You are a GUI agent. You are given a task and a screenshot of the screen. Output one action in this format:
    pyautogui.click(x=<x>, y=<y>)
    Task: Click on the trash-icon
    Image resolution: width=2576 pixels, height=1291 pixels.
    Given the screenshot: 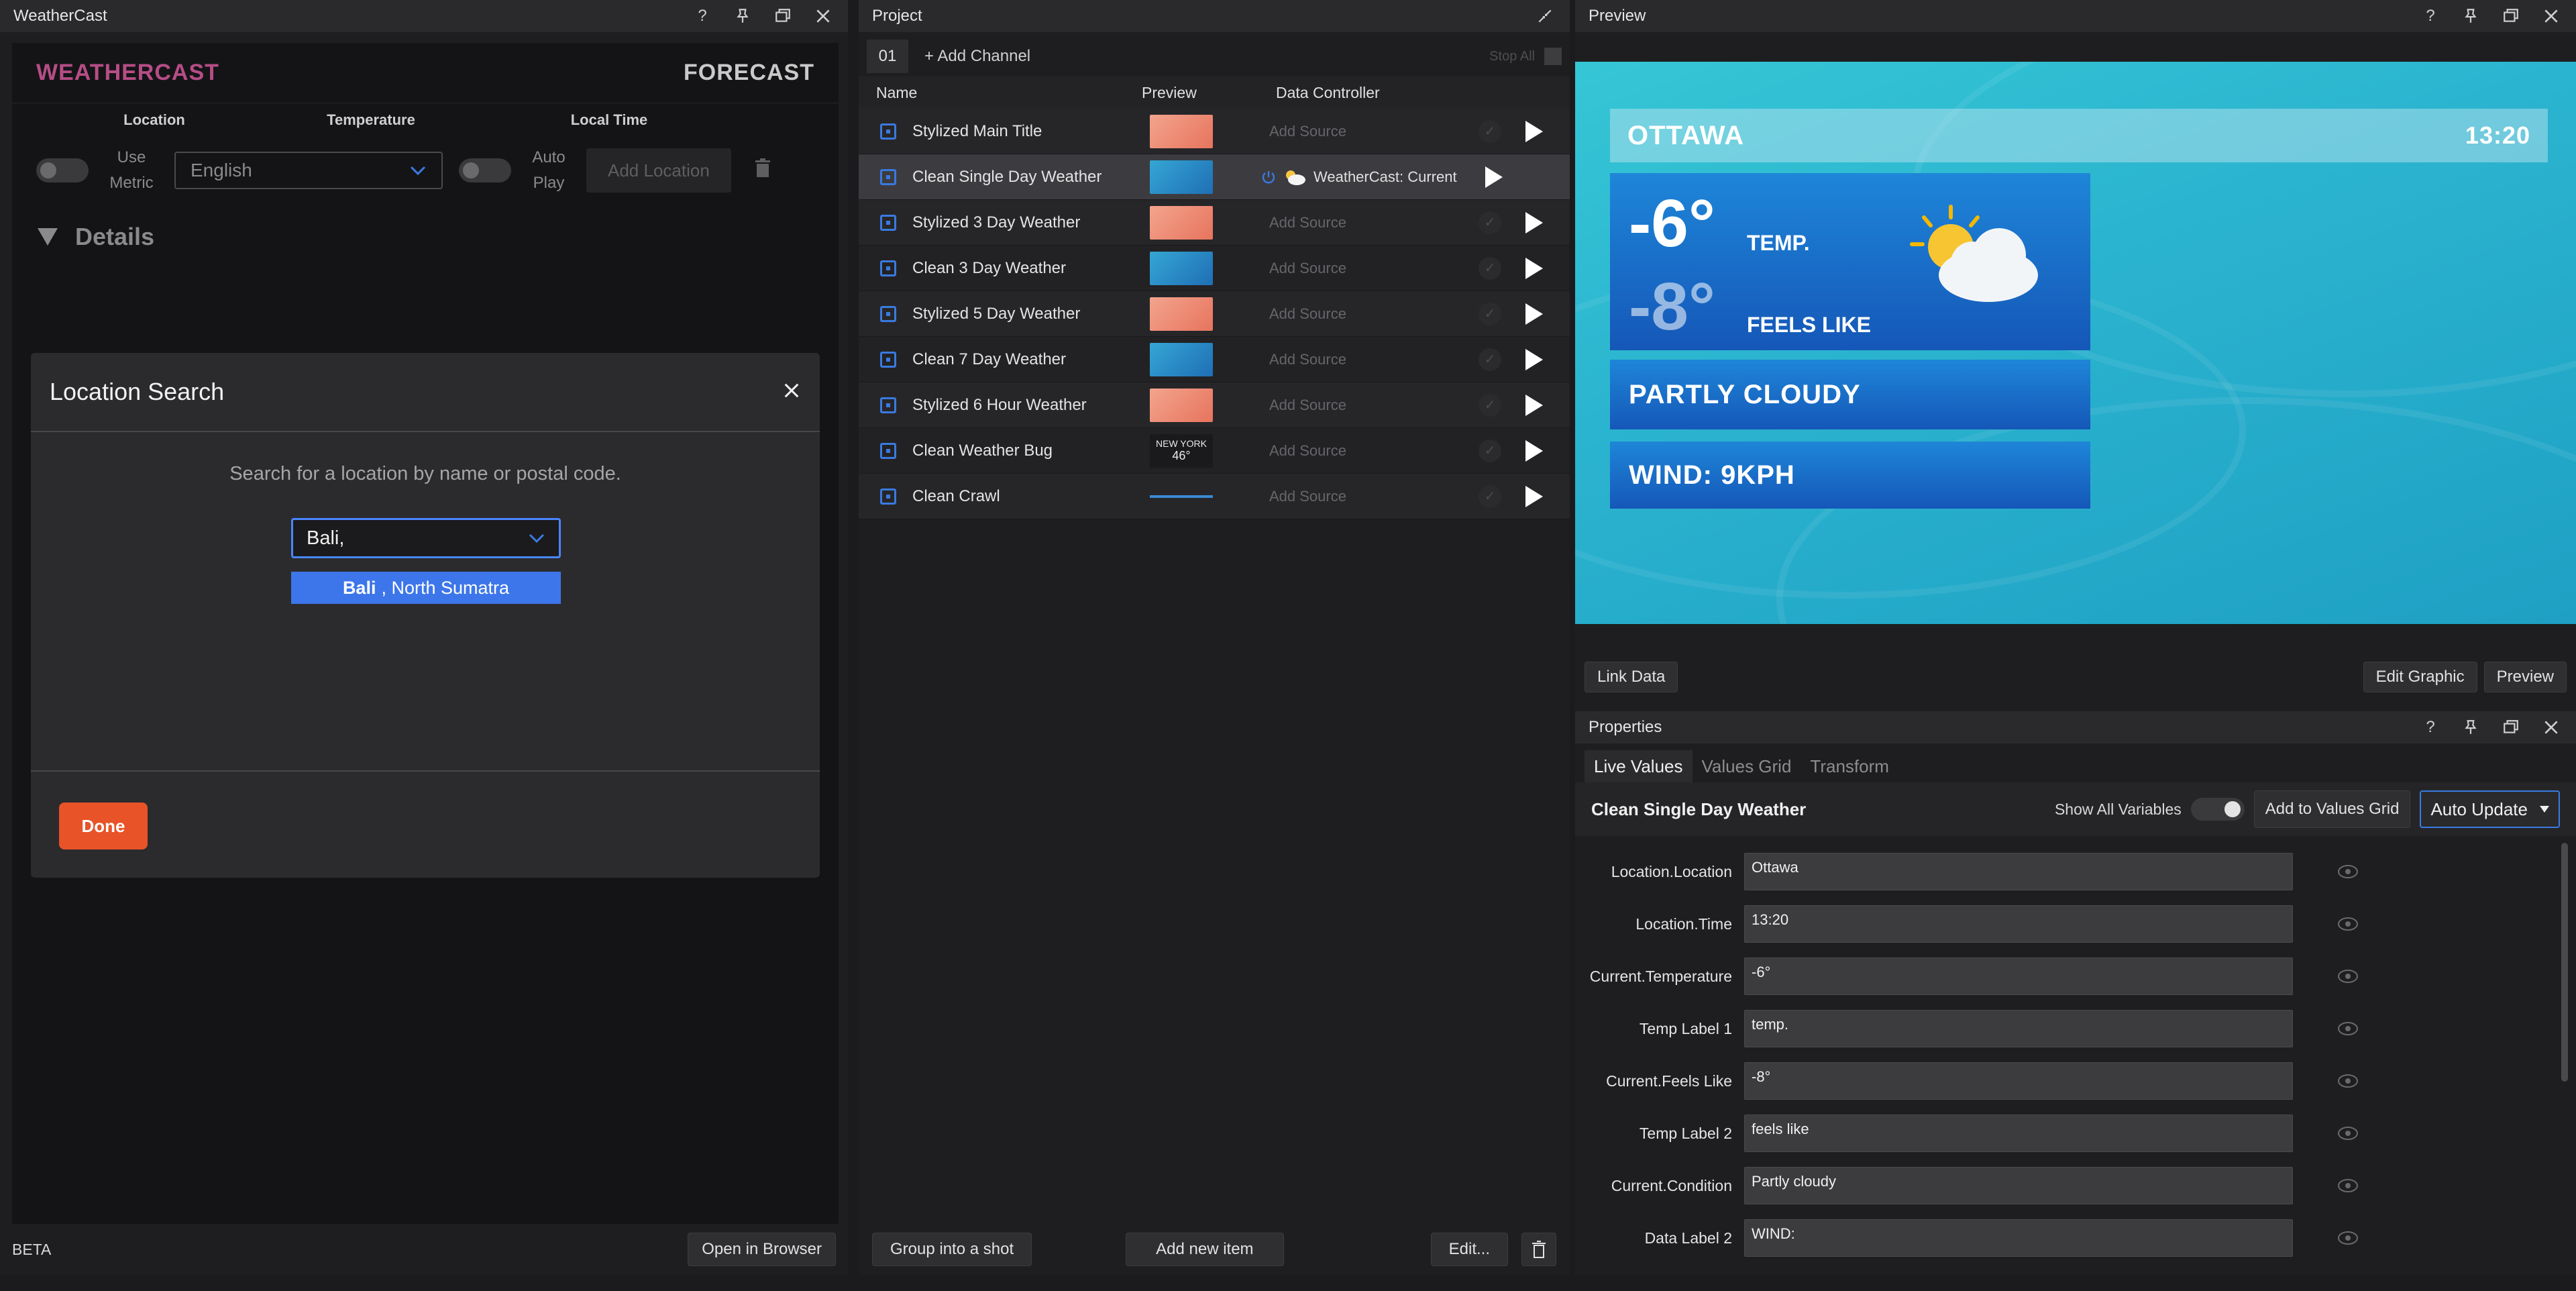 What is the action you would take?
    pyautogui.click(x=762, y=170)
    